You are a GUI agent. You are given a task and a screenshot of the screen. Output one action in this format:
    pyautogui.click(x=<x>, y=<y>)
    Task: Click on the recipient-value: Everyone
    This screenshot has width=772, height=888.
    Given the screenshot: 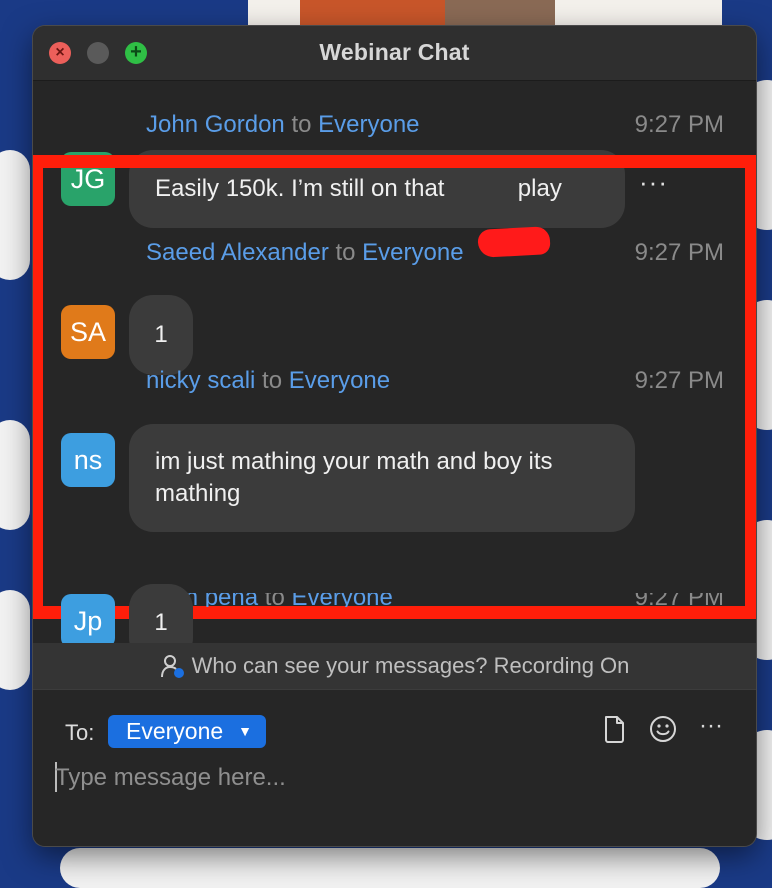 What is the action you would take?
    pyautogui.click(x=175, y=731)
    